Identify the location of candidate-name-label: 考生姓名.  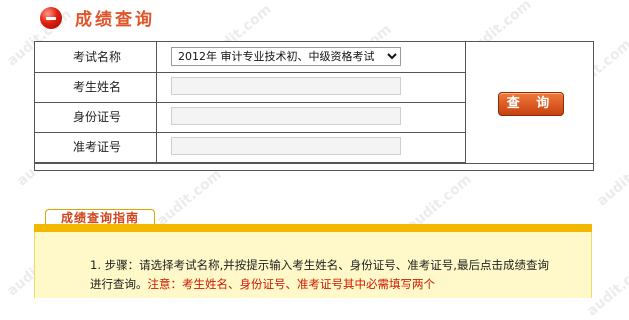
(96, 87).